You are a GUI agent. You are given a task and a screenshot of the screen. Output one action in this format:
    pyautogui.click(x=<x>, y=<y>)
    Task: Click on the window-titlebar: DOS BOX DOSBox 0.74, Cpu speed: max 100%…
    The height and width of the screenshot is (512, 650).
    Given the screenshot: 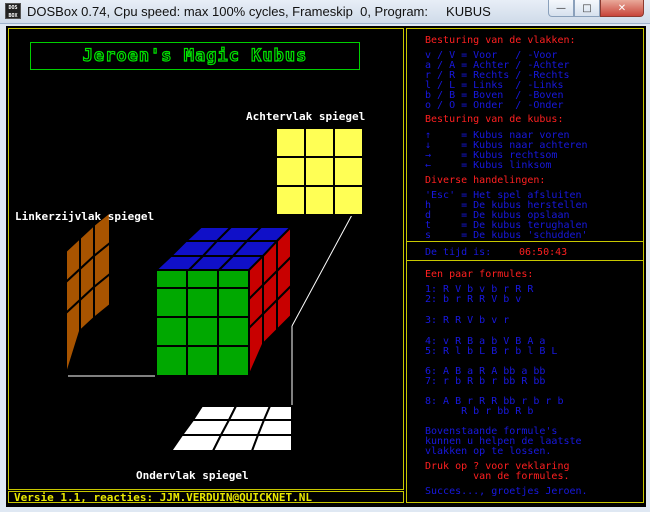 What is the action you would take?
    pyautogui.click(x=325, y=12)
    